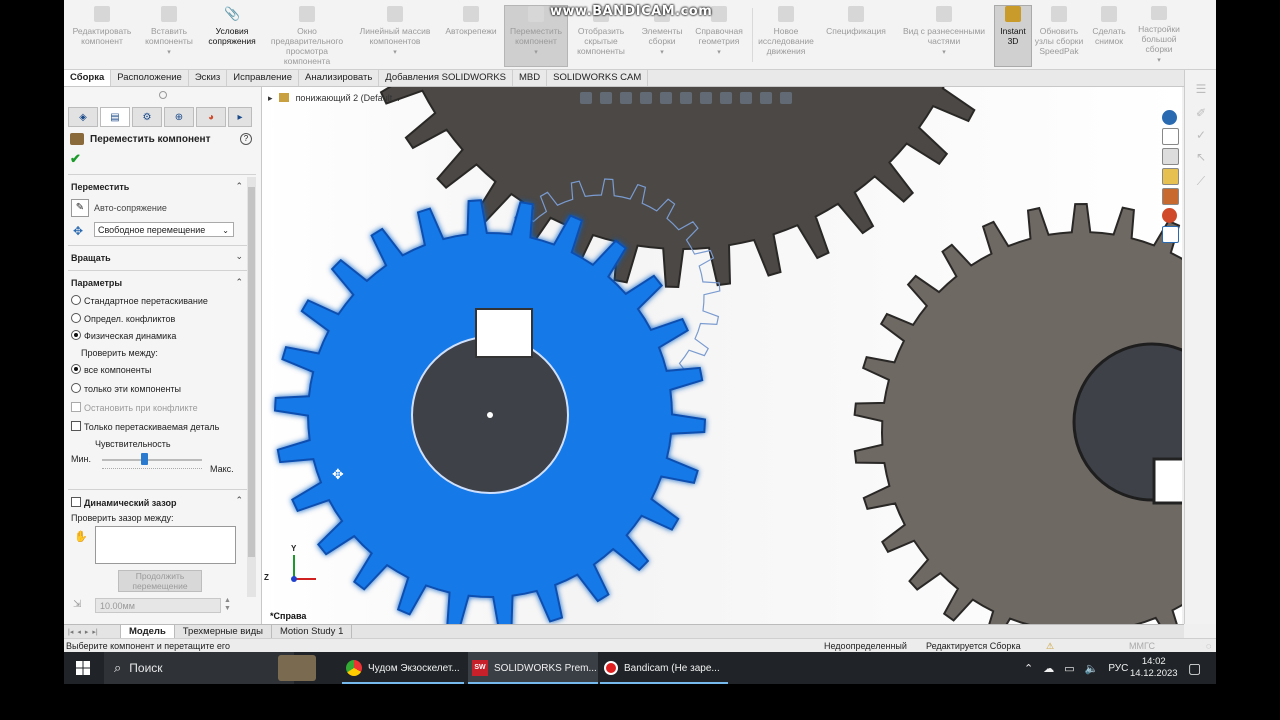 The height and width of the screenshot is (720, 1280). I want to click on stop-at-collision-checkbox: Остановить при конфликте, so click(134, 407).